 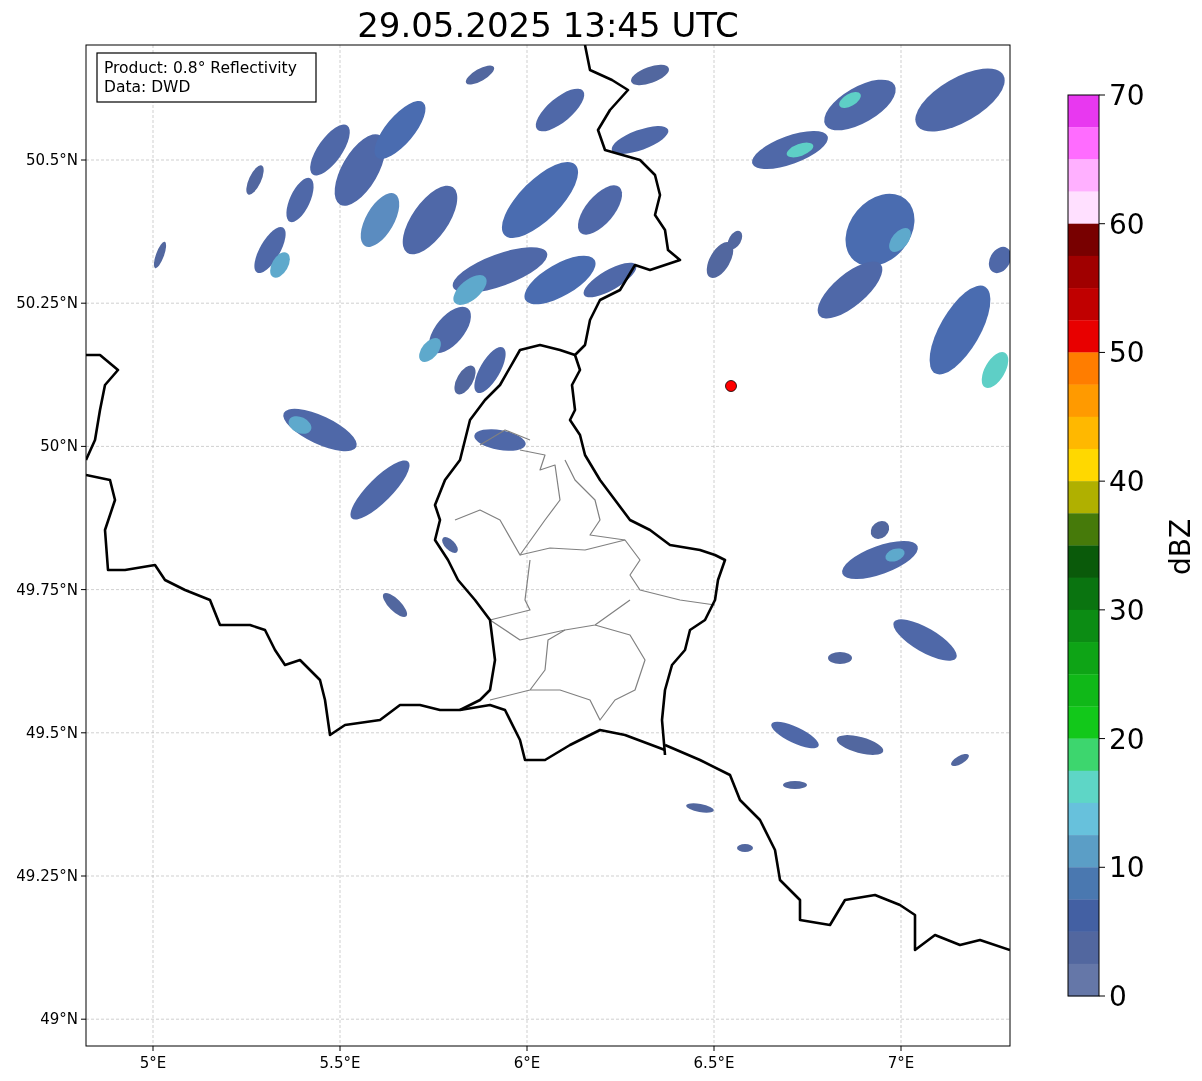 I want to click on colorbar-tick-label: 60, so click(x=1127, y=224).